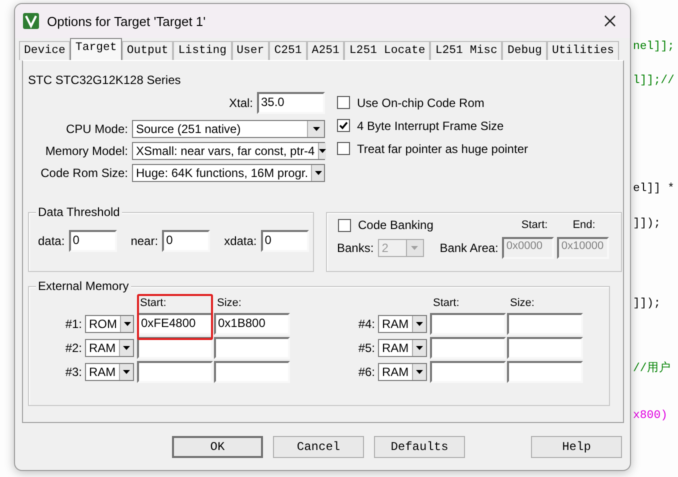  Describe the element at coordinates (430, 125) in the screenshot. I see `checkbox-label: 4 Byte Interrupt Frame Size` at that location.